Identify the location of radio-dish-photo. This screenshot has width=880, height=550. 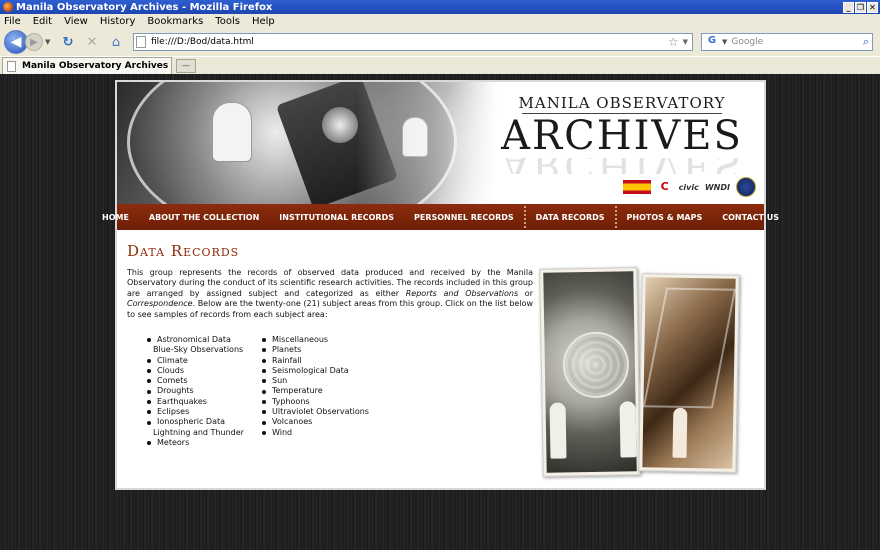
(590, 372).